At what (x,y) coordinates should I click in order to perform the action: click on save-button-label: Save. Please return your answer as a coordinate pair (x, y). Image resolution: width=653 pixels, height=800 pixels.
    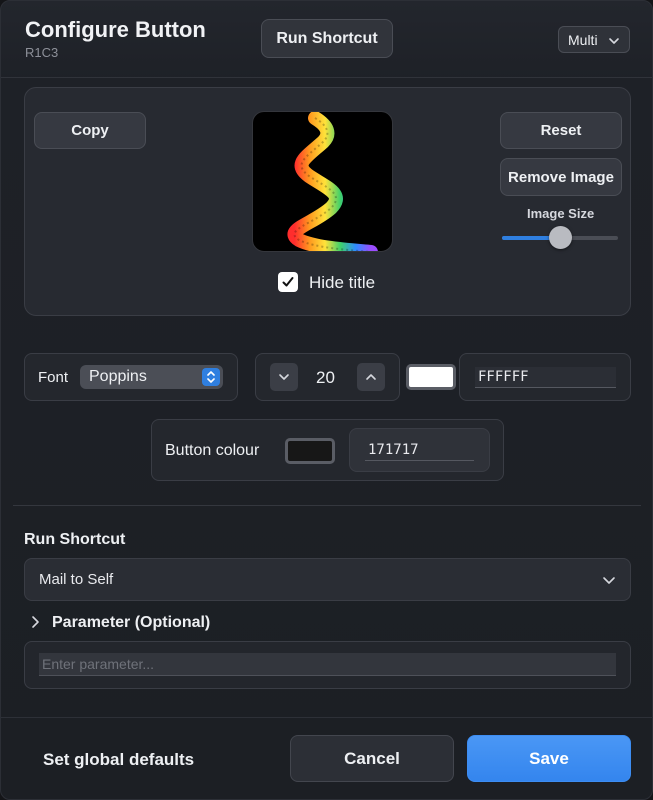
    Looking at the image, I should click on (549, 758).